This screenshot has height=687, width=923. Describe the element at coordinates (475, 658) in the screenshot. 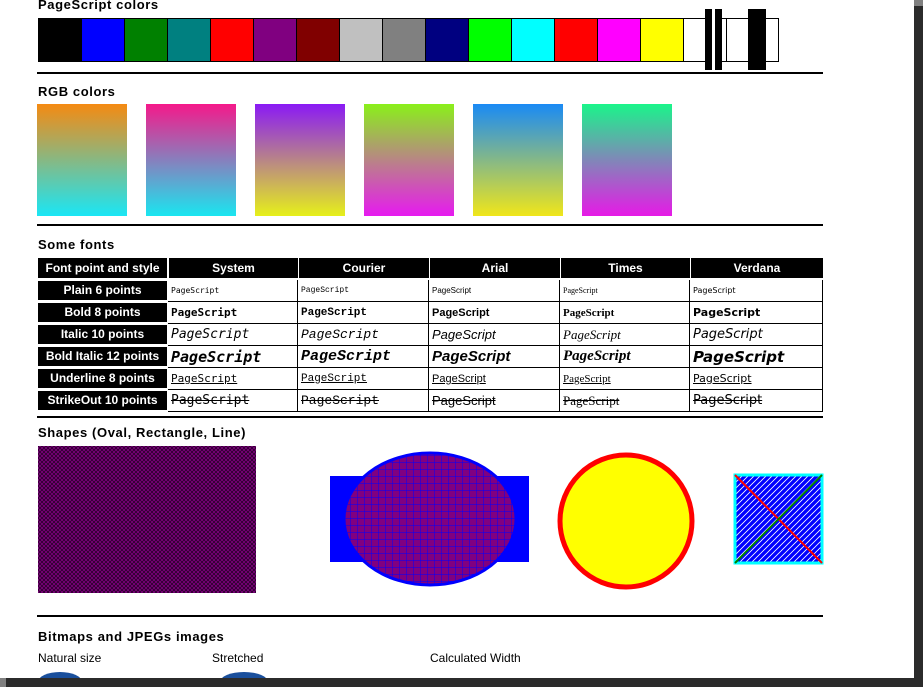

I see `caption-calculated-width: Calculated Width` at that location.